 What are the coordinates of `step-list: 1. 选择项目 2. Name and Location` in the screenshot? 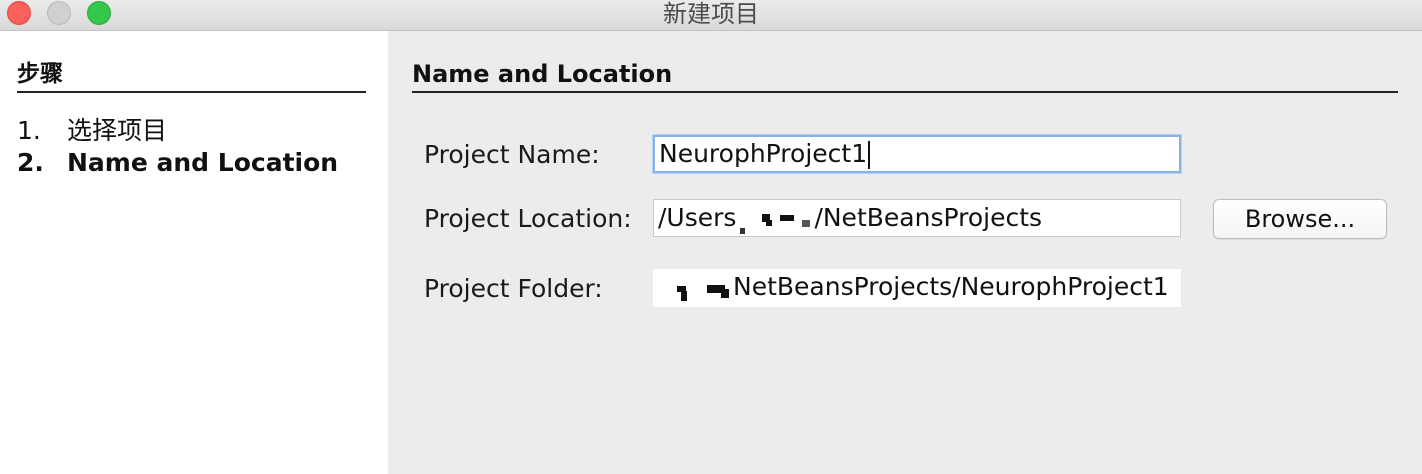 It's located at (177, 147).